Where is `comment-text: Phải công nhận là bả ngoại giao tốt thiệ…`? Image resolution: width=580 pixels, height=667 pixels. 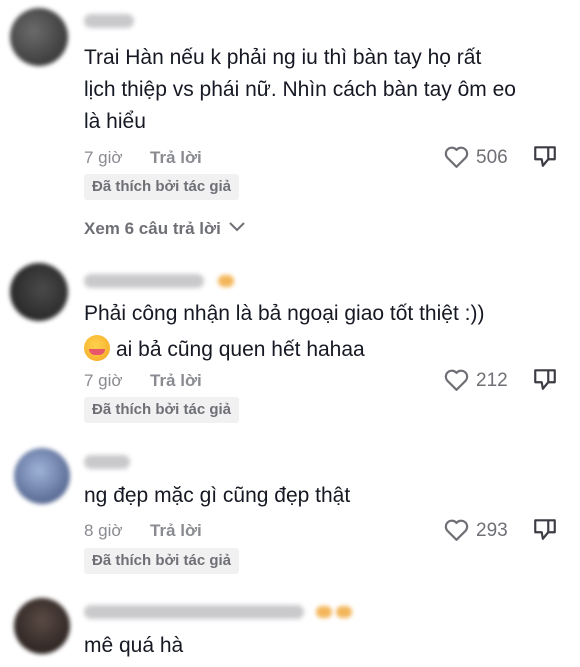
comment-text: Phải công nhận là bả ngoại giao tốt thiệ… is located at coordinates (323, 332).